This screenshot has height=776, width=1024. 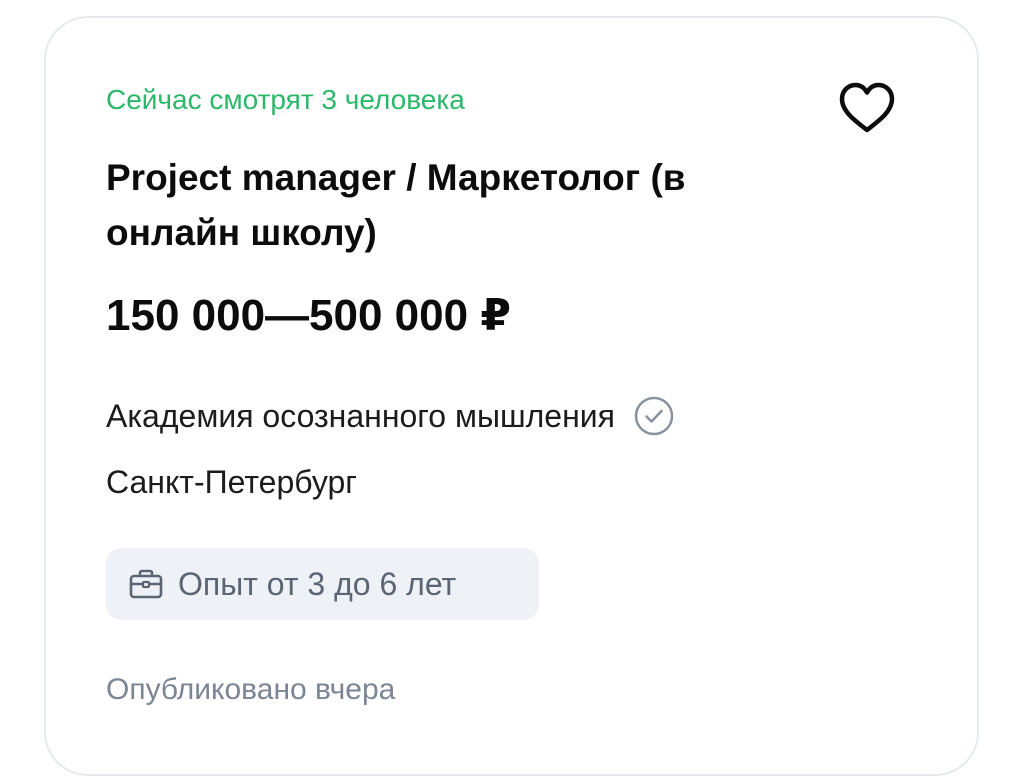 What do you see at coordinates (285, 99) in the screenshot?
I see `viewers-count: Сейчас смотрят 3 человека` at bounding box center [285, 99].